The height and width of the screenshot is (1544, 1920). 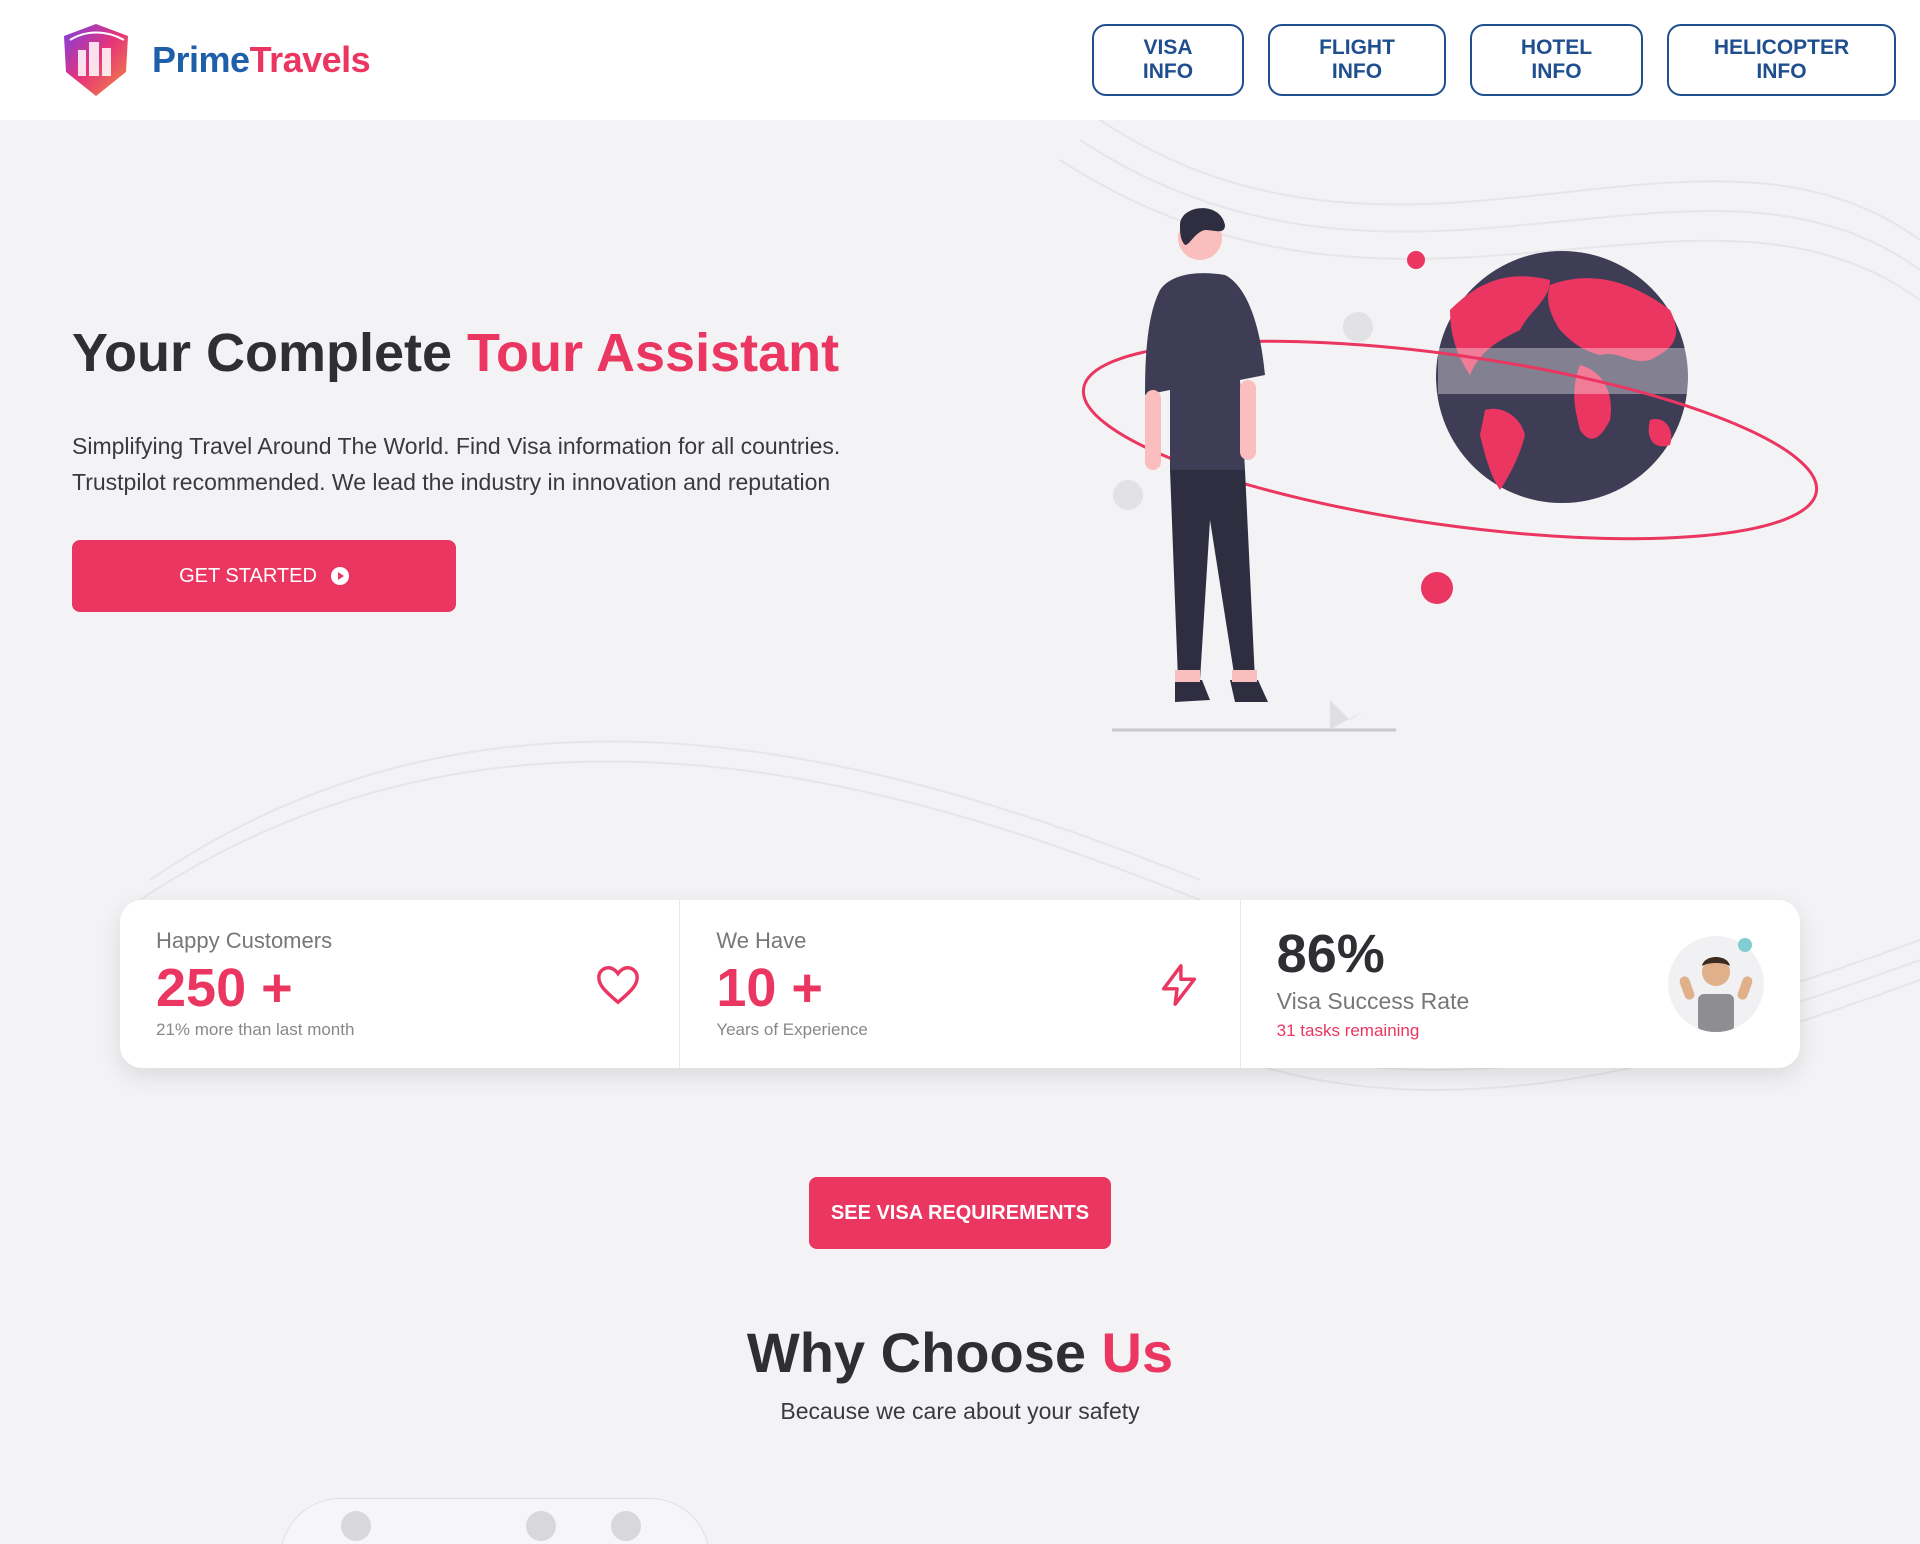 I want to click on stat-visa-success: 86% Visa Success Rate 31 tasks remaining, so click(x=1519, y=984).